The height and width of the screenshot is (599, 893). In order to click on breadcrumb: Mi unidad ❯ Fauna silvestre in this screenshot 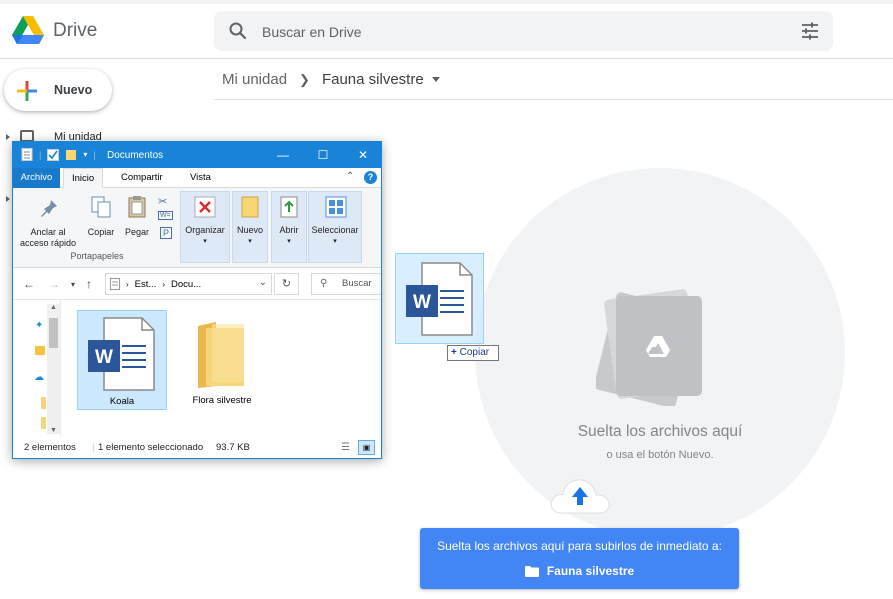, I will do `click(331, 79)`.